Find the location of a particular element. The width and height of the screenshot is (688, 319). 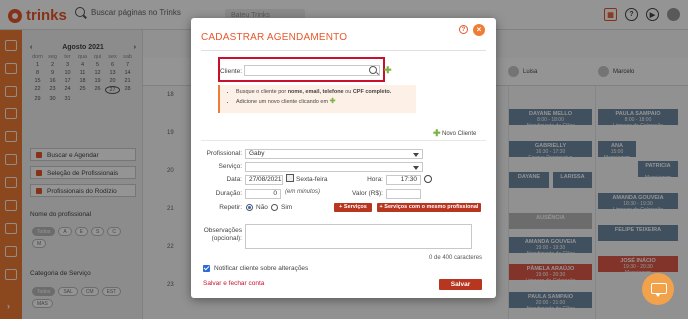

repeat-no-label: Não is located at coordinates (262, 207).